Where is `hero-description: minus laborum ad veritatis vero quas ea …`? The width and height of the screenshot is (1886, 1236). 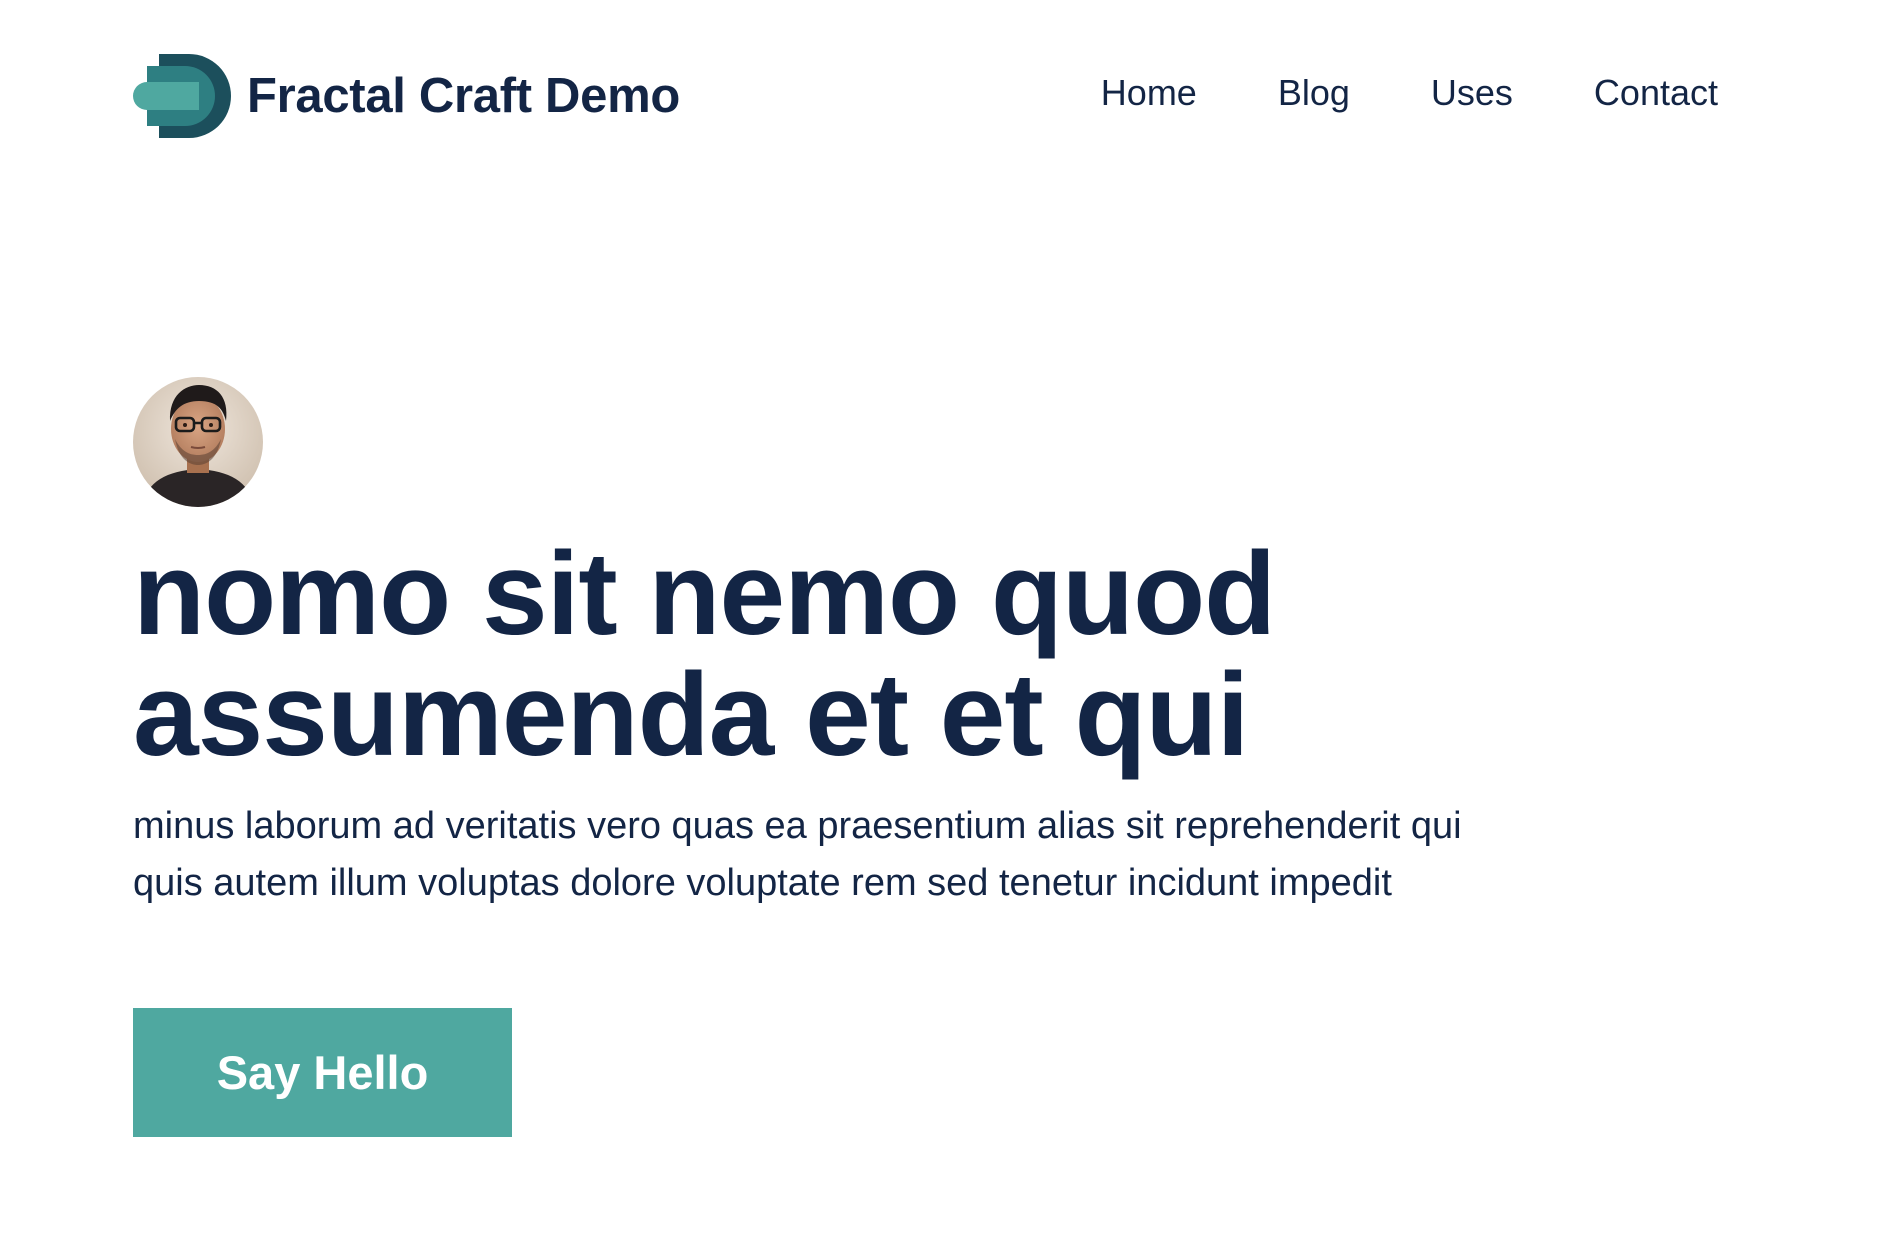
hero-description: minus laborum ad veritatis vero quas ea … is located at coordinates (858, 855).